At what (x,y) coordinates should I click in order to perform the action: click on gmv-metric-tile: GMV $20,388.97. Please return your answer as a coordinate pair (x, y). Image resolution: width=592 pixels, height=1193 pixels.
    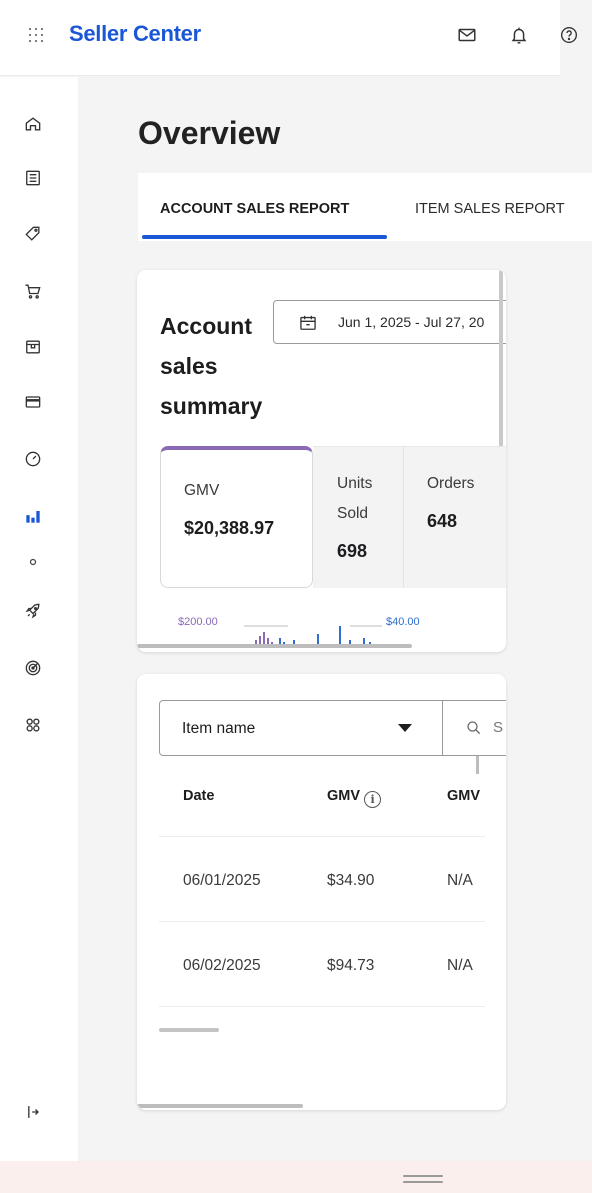
    Looking at the image, I should click on (236, 517).